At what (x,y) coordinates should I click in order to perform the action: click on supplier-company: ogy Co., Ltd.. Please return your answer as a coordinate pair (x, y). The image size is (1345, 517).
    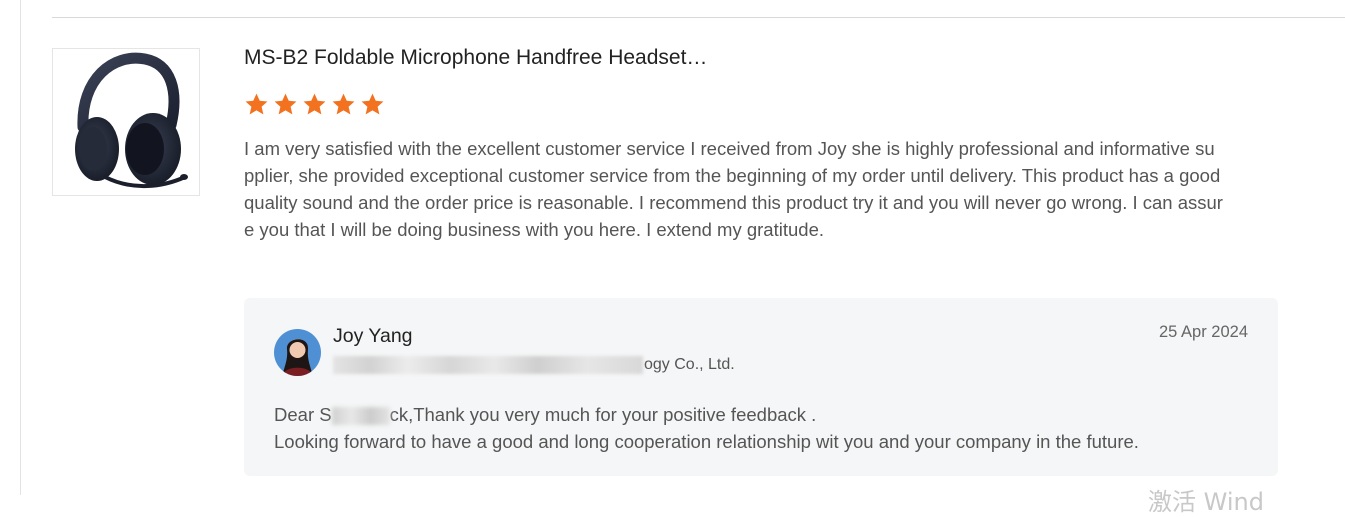
    Looking at the image, I should click on (534, 365).